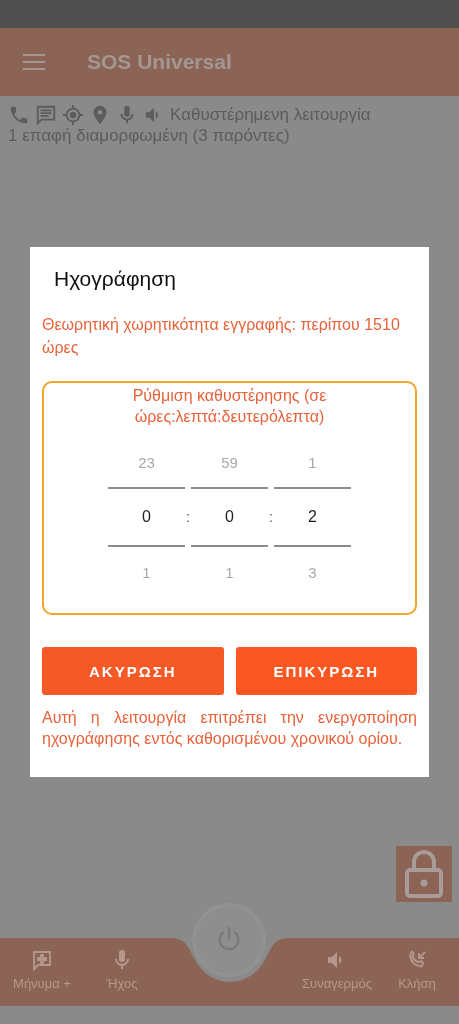 This screenshot has width=459, height=1024. I want to click on message-icon, so click(46, 115).